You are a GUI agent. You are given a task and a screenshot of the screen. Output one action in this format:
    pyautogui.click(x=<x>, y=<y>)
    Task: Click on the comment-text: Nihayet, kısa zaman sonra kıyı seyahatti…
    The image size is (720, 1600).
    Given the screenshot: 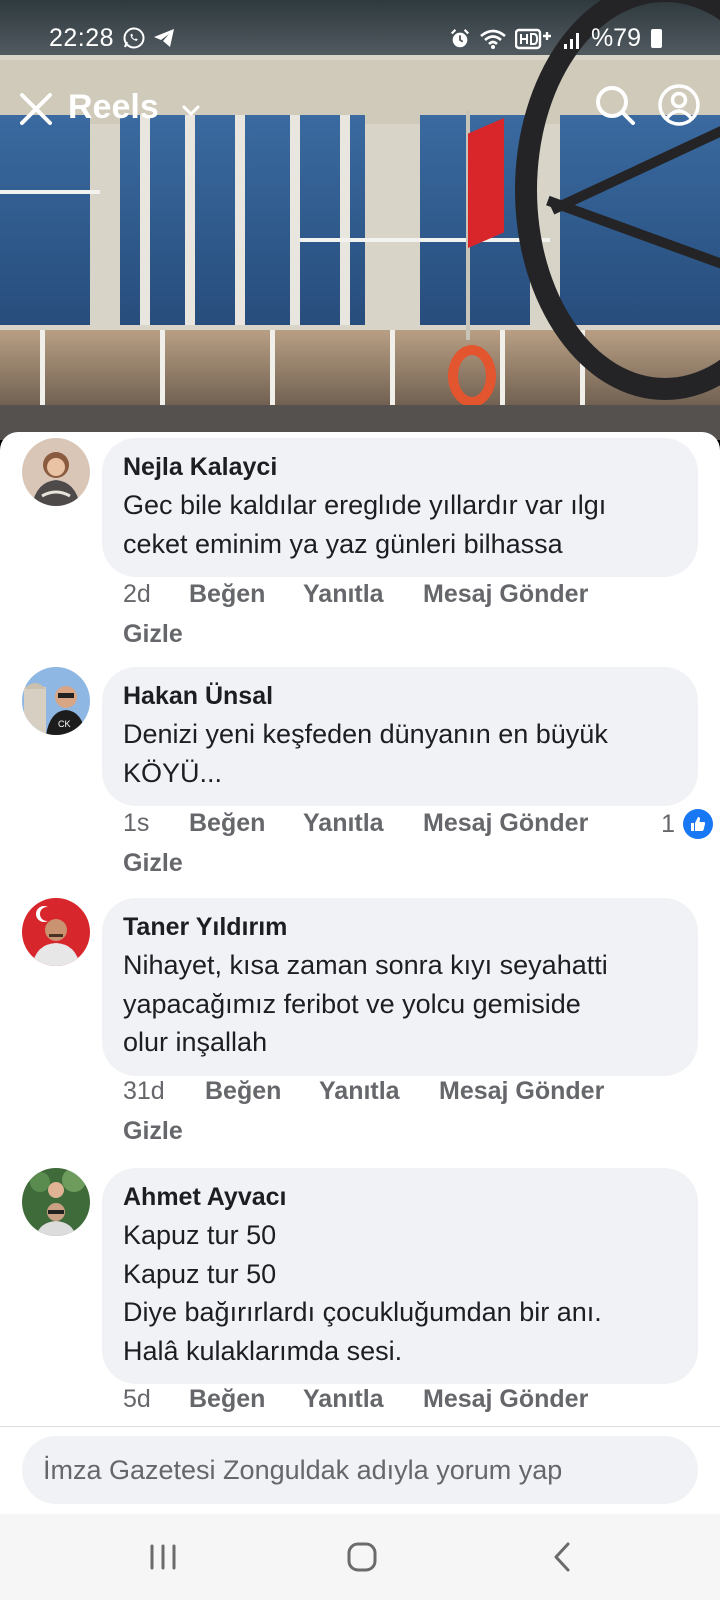 What is the action you would take?
    pyautogui.click(x=365, y=1003)
    